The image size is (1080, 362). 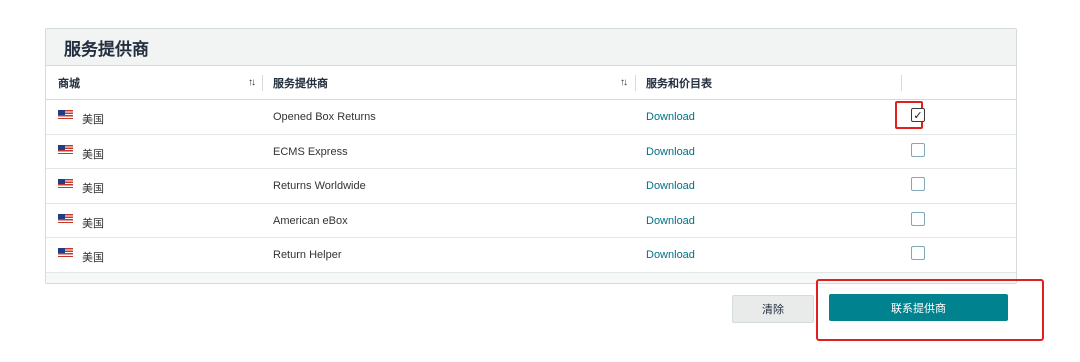 I want to click on contact-provider-button: 联系提供商, so click(x=918, y=307).